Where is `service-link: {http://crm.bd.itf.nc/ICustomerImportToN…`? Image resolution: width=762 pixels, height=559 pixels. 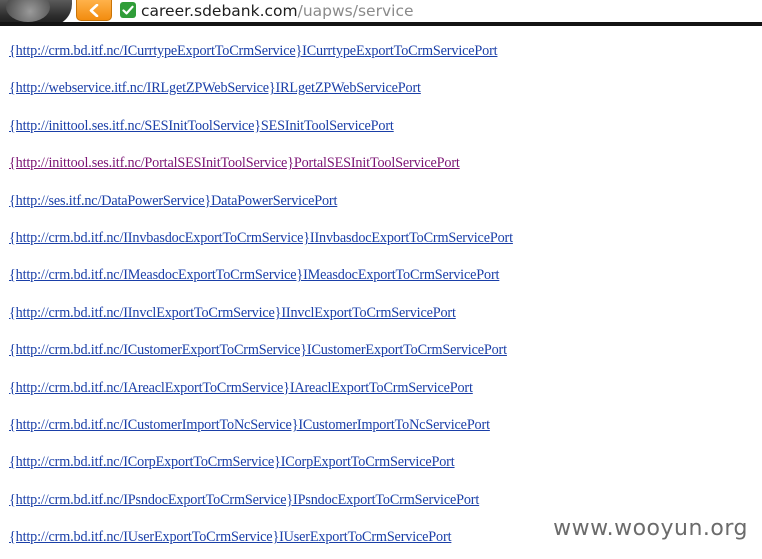 service-link: {http://crm.bd.itf.nc/ICustomerImportToN… is located at coordinates (249, 425).